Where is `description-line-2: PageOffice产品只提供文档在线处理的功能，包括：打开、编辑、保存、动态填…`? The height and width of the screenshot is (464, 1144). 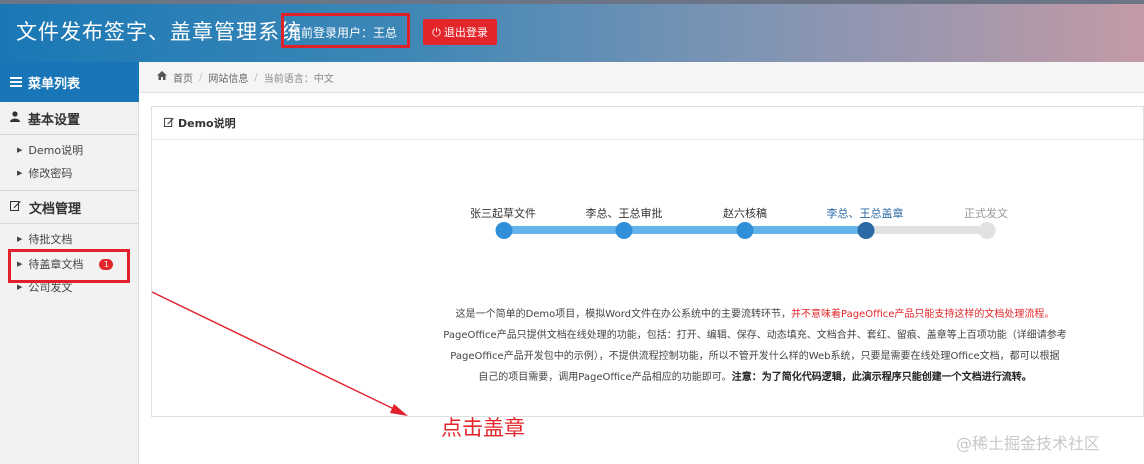 description-line-2: PageOffice产品只提供文档在线处理的功能，包括：打开、编辑、保存、动态填… is located at coordinates (755, 335).